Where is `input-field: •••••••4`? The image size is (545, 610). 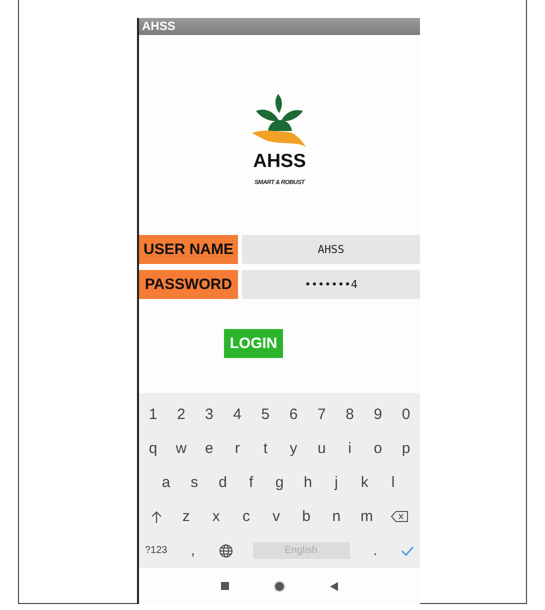
input-field: •••••••4 is located at coordinates (331, 284).